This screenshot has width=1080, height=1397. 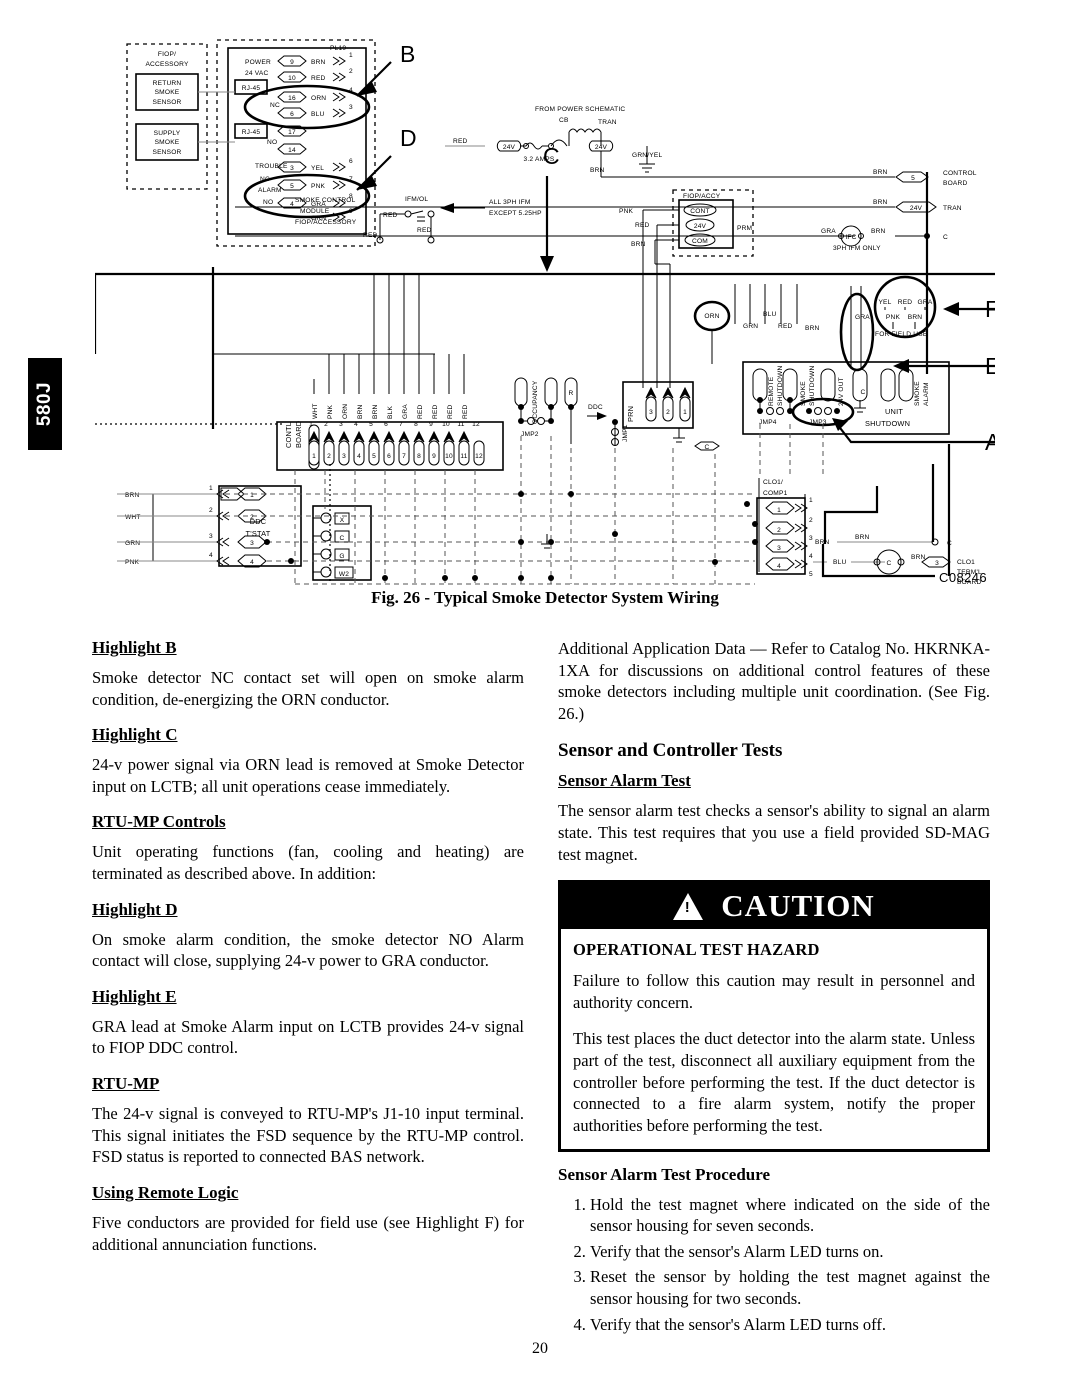 What do you see at coordinates (702, 196) in the screenshot?
I see `svg-text: FIOP/ACCY` at bounding box center [702, 196].